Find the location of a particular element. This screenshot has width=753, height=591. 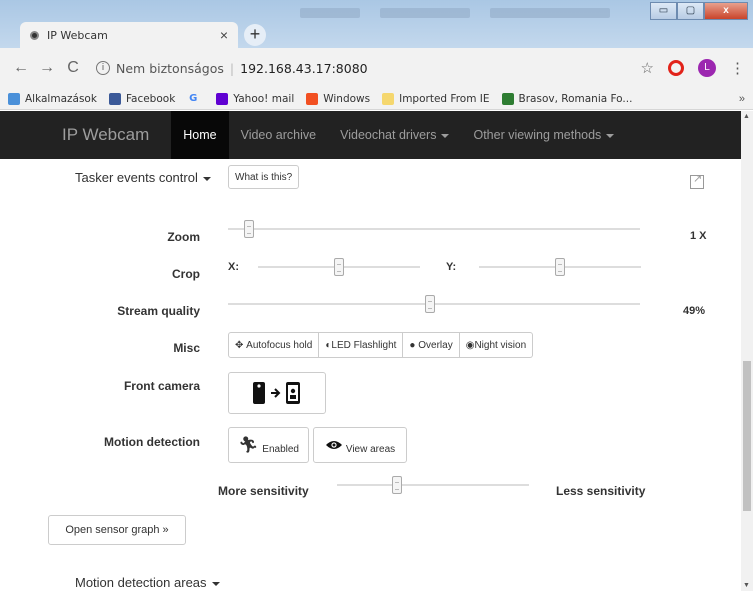

bookmark-label: Yahoo! mail is located at coordinates (264, 98).